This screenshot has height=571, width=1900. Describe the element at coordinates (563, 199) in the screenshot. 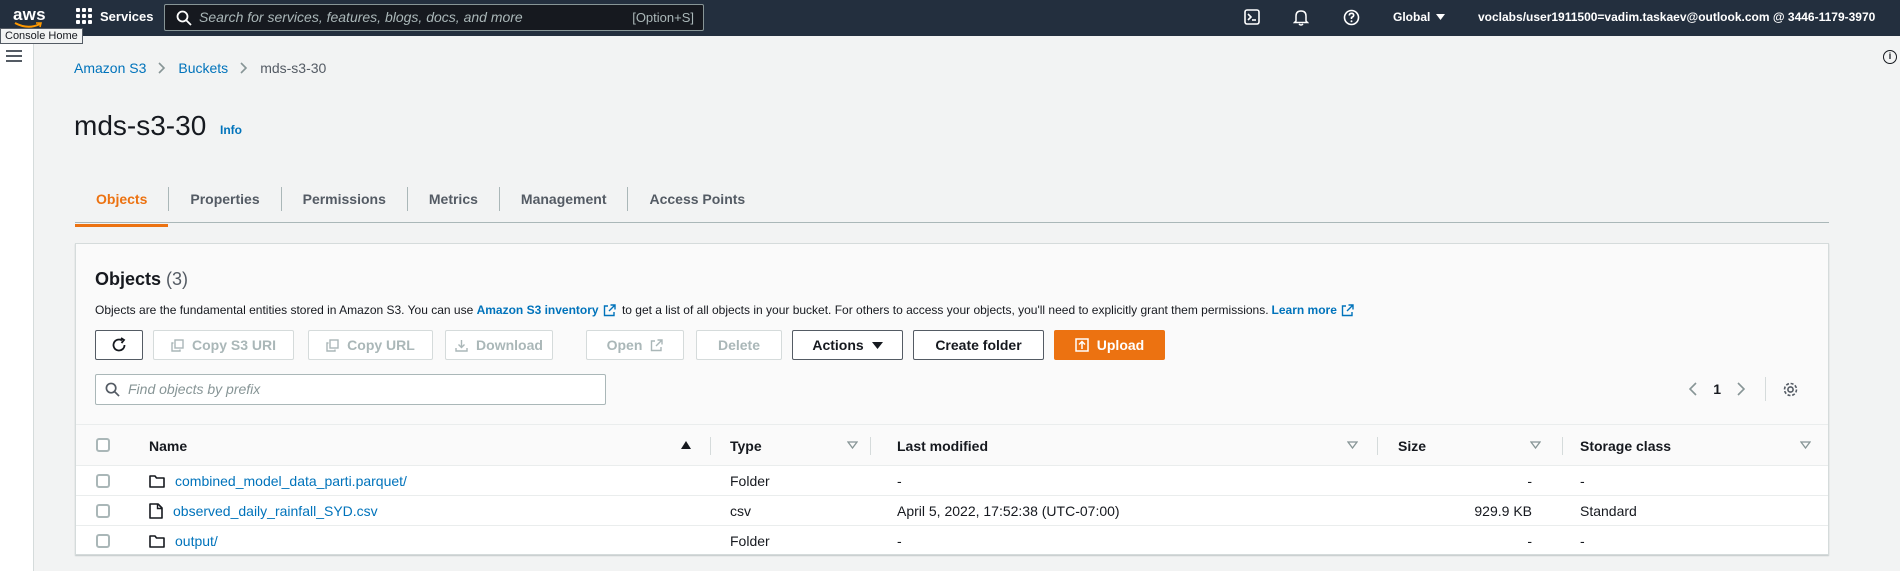

I see `tab-management: Management` at that location.